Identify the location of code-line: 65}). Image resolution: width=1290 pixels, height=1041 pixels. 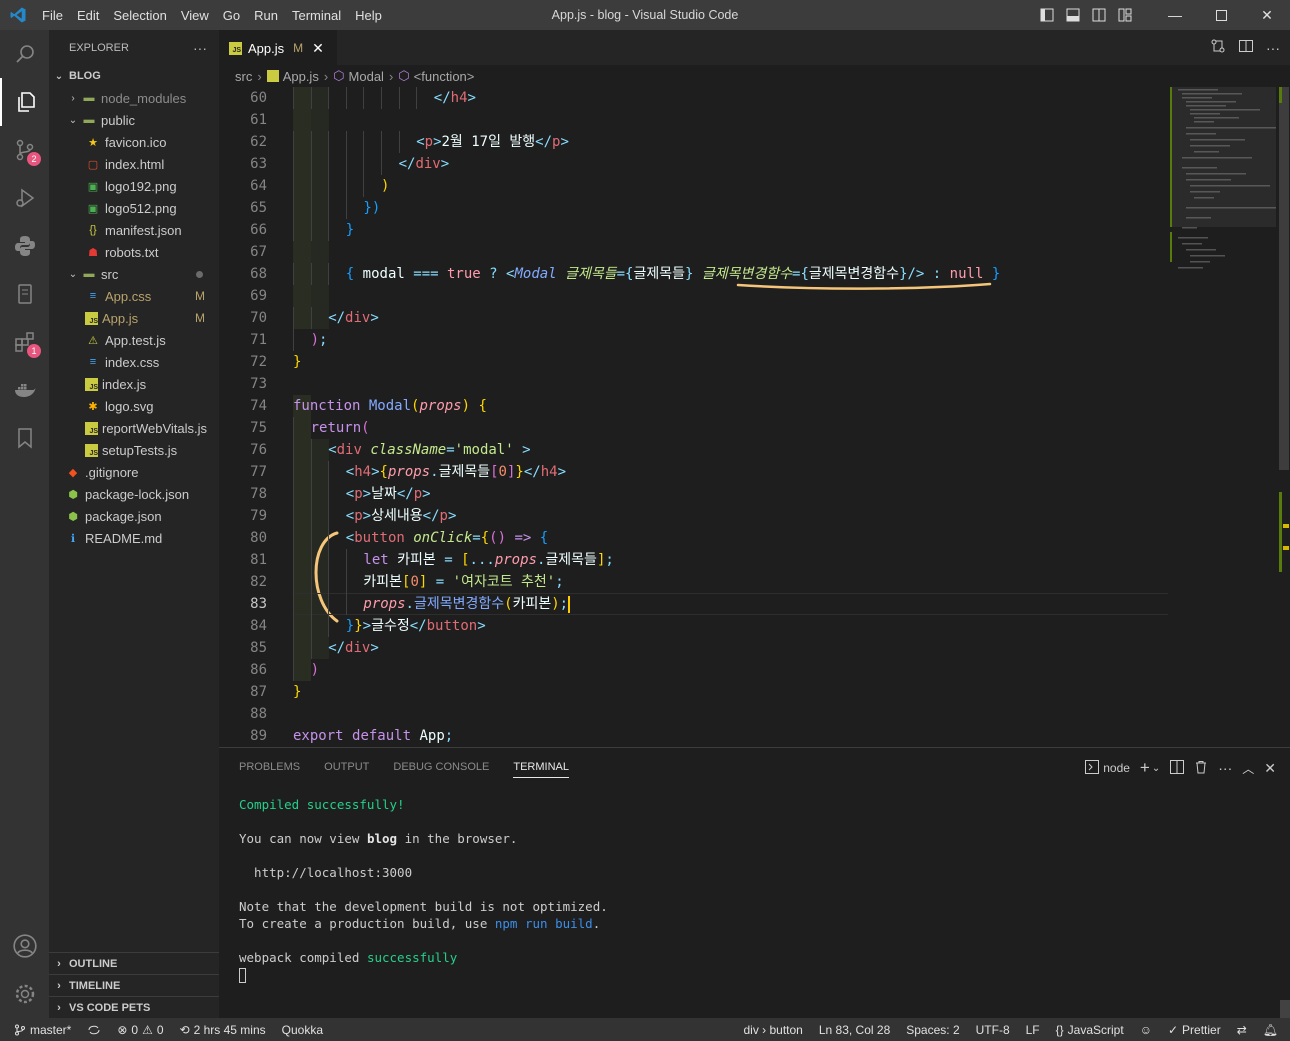
(694, 208).